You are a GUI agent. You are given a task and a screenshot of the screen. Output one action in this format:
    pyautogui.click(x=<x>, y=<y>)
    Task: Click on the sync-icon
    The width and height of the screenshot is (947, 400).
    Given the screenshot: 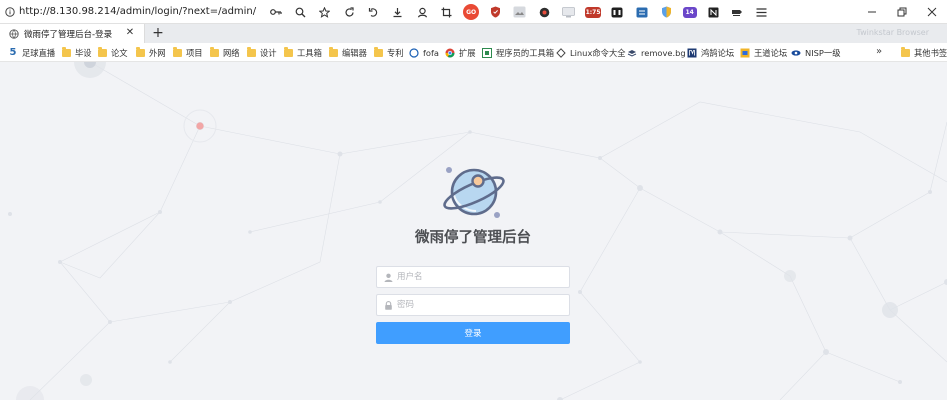 What is the action you would take?
    pyautogui.click(x=642, y=12)
    